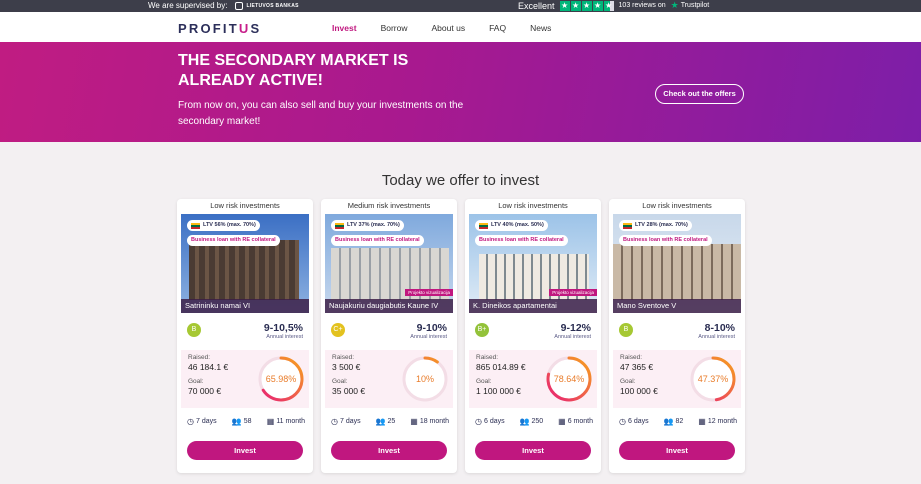  I want to click on project-name: Naujakuriu daugiabutis Kaune IV, so click(389, 306).